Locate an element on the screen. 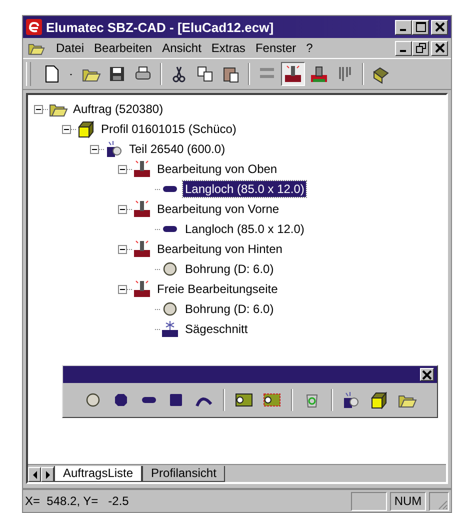  scroll-right-button is located at coordinates (47, 474).